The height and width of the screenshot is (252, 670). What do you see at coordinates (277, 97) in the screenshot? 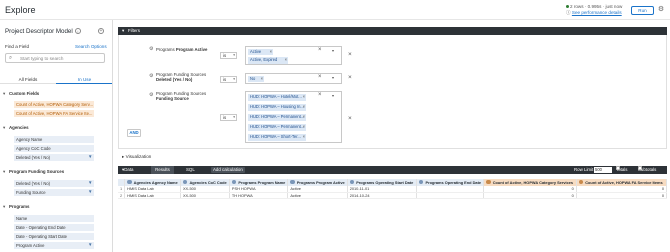
I see `filter-chip: HUD: HOPWA – Hotel/Mot... ×` at bounding box center [277, 97].